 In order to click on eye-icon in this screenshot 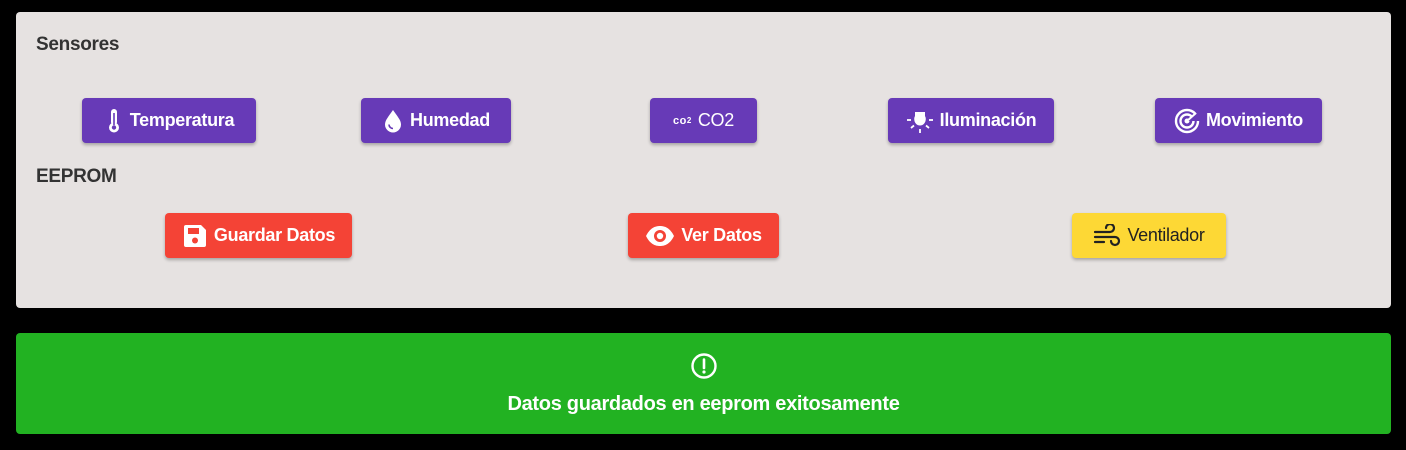, I will do `click(660, 236)`.